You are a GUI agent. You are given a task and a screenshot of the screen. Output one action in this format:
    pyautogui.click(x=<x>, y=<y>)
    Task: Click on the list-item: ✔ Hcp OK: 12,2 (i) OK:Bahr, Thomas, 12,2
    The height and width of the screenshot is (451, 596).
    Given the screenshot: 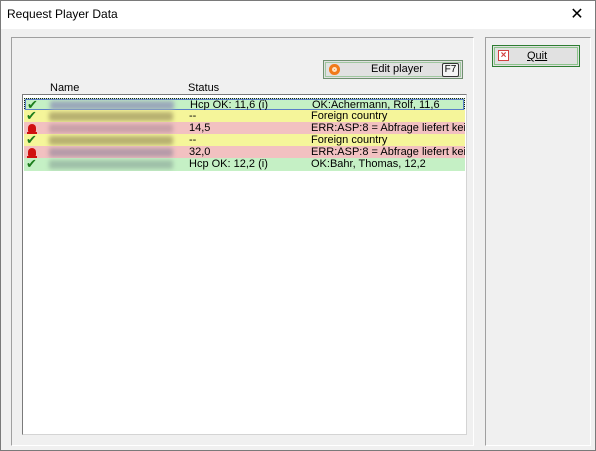 What is the action you would take?
    pyautogui.click(x=244, y=164)
    